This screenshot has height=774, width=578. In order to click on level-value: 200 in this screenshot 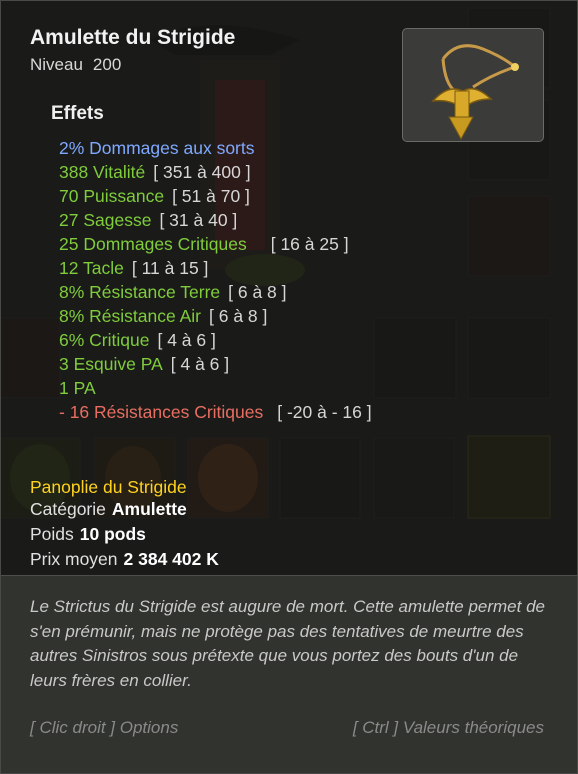, I will do `click(107, 64)`.